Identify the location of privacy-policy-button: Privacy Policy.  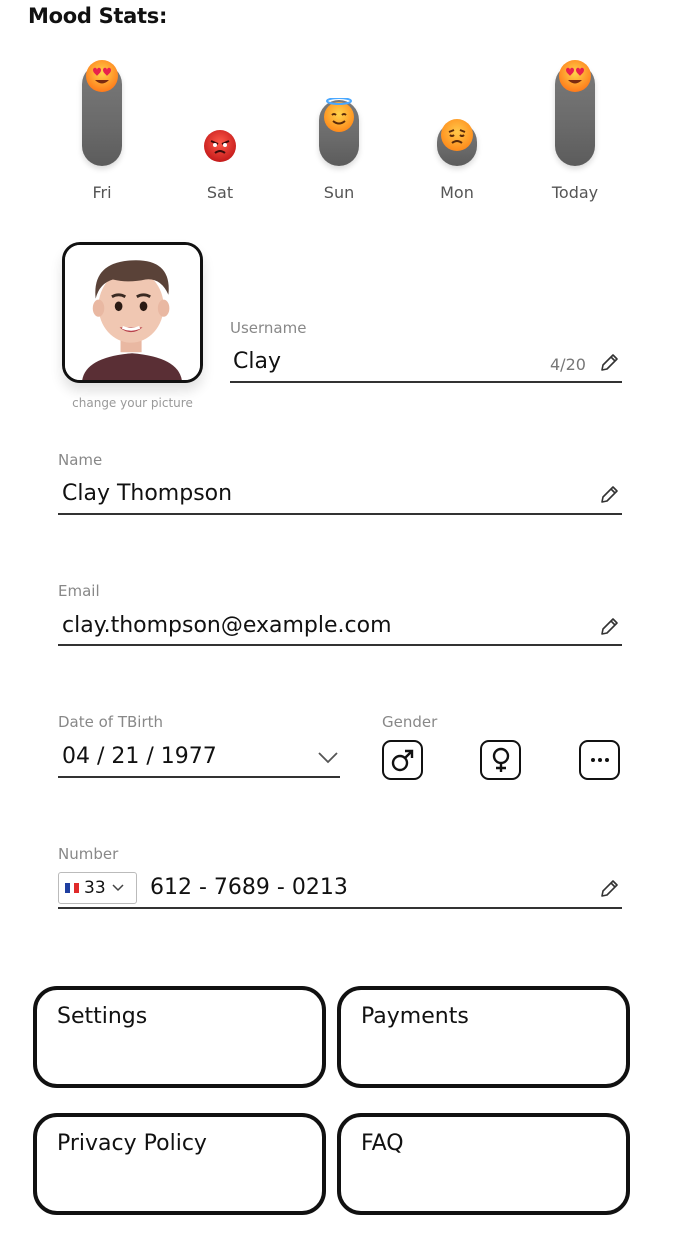
(179, 1164).